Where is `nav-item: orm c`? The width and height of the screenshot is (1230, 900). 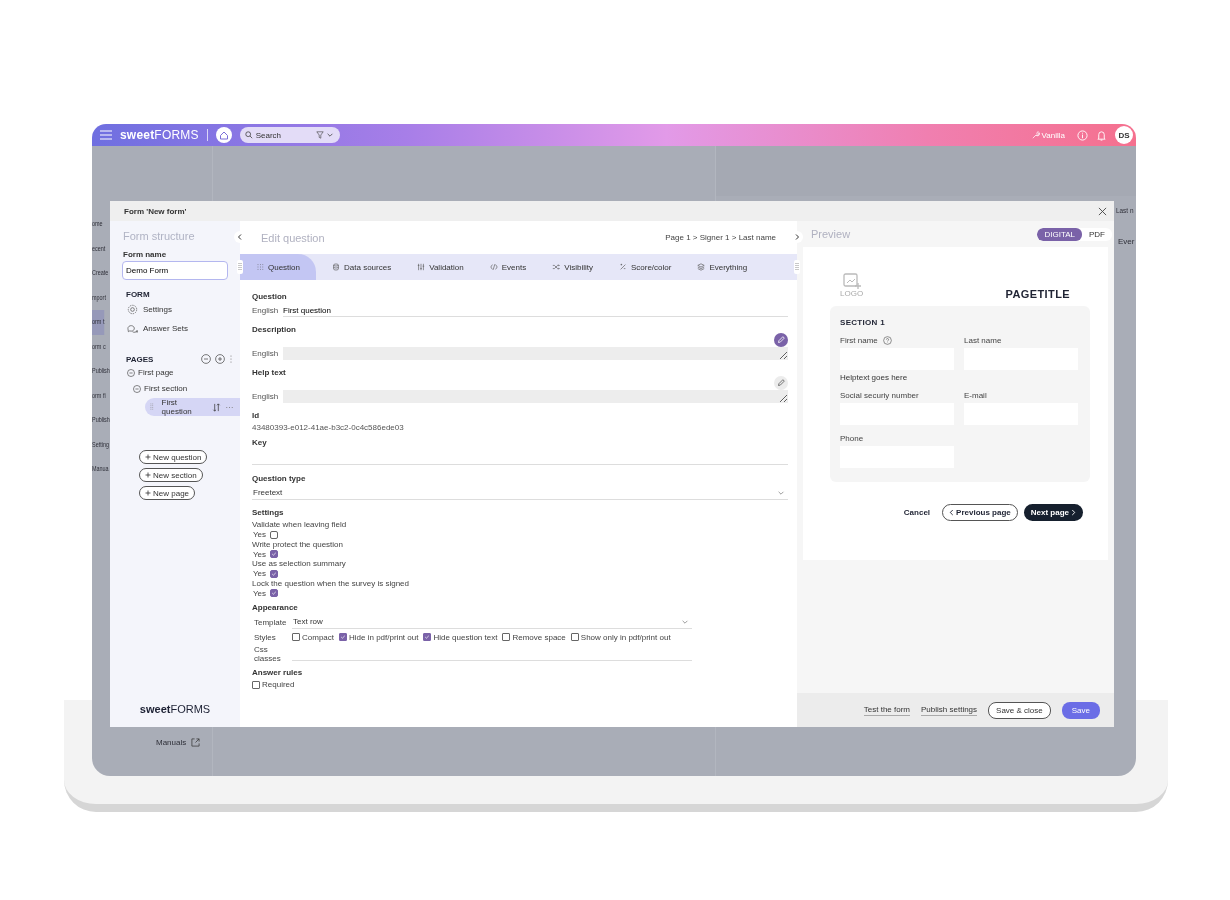
nav-item: orm c is located at coordinates (99, 346).